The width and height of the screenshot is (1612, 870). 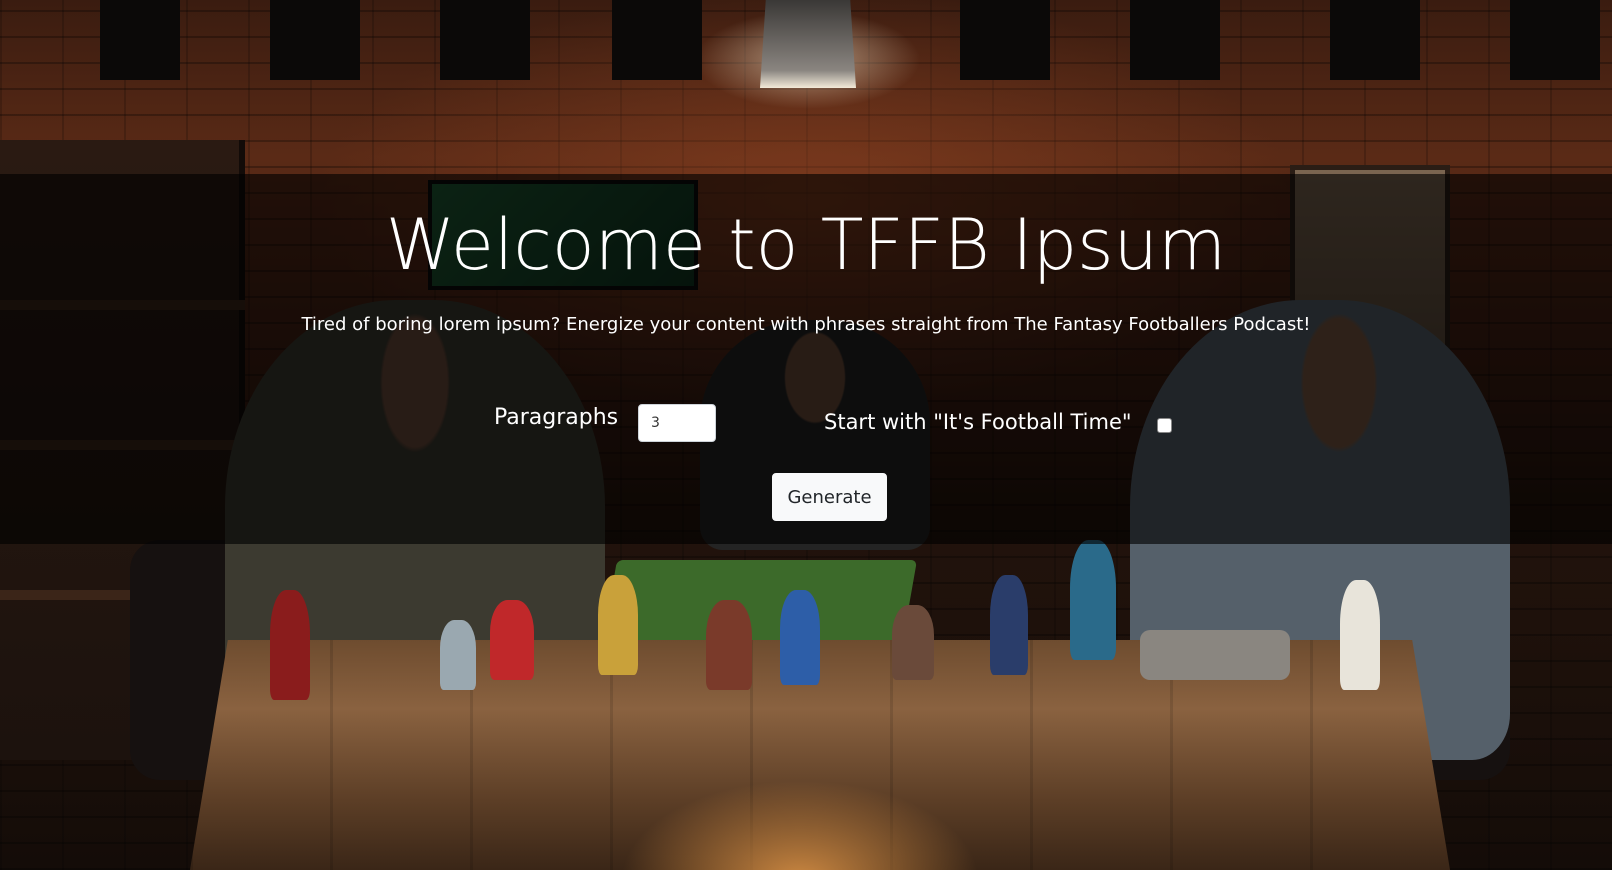 What do you see at coordinates (978, 422) in the screenshot?
I see `start-with-label: Start with "It's Football Time"` at bounding box center [978, 422].